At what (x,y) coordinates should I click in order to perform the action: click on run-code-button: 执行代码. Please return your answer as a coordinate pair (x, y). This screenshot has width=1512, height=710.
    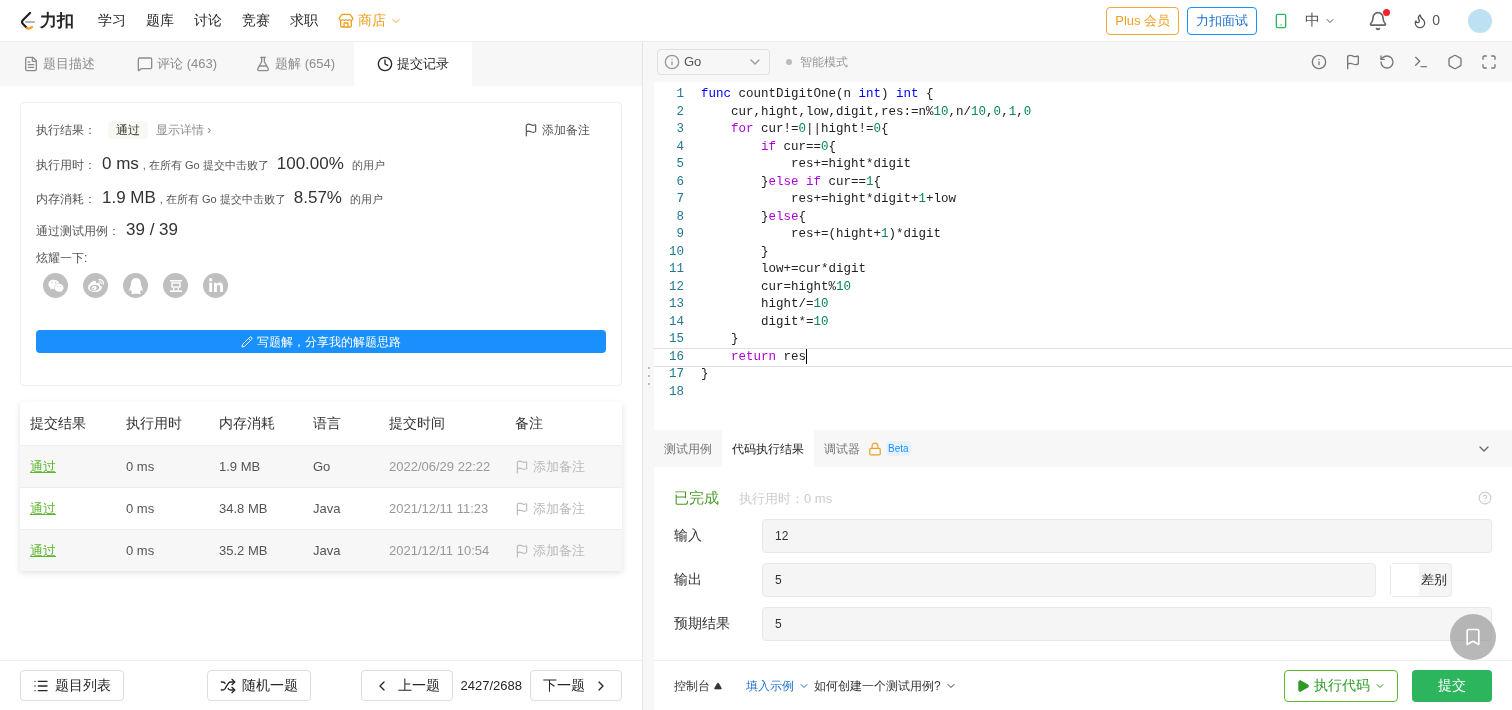
    Looking at the image, I should click on (1341, 685).